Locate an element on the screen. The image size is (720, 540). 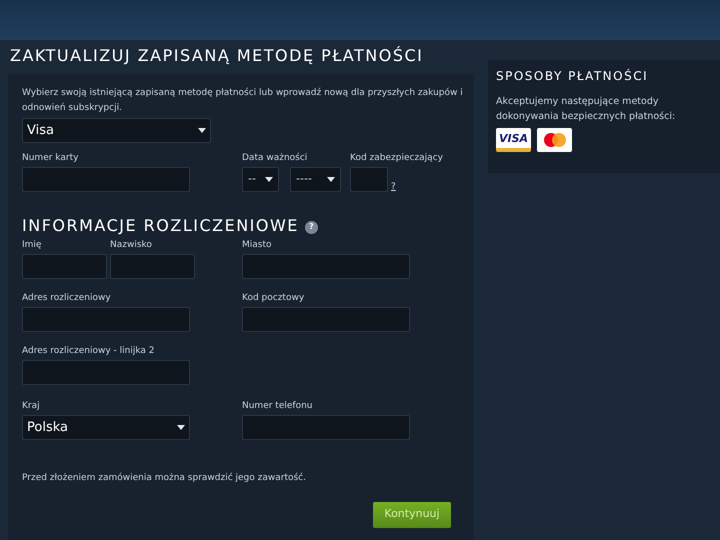
page-title: ZAKTUALIZUJ ZAPISANĄ METODĘ PŁATNOŚCI is located at coordinates (216, 56).